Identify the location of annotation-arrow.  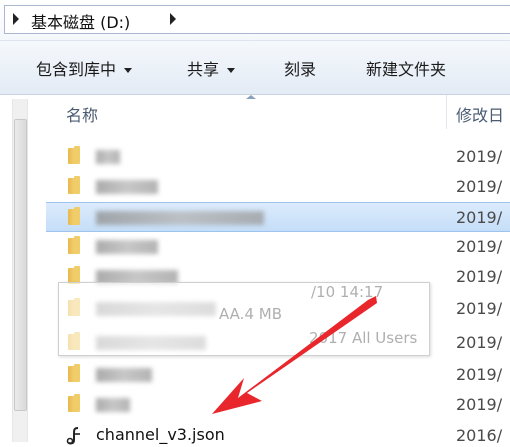
(294, 355).